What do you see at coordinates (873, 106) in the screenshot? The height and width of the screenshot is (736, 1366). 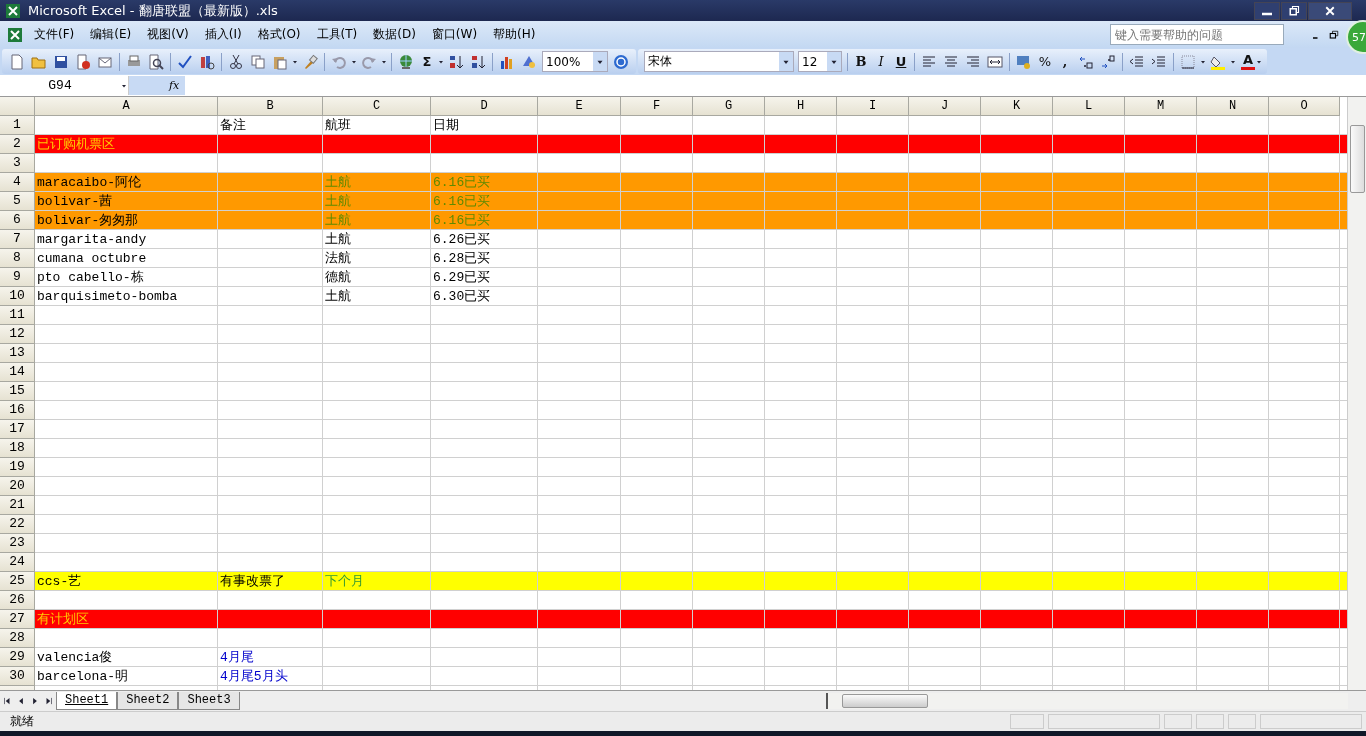 I see `column-header: I` at bounding box center [873, 106].